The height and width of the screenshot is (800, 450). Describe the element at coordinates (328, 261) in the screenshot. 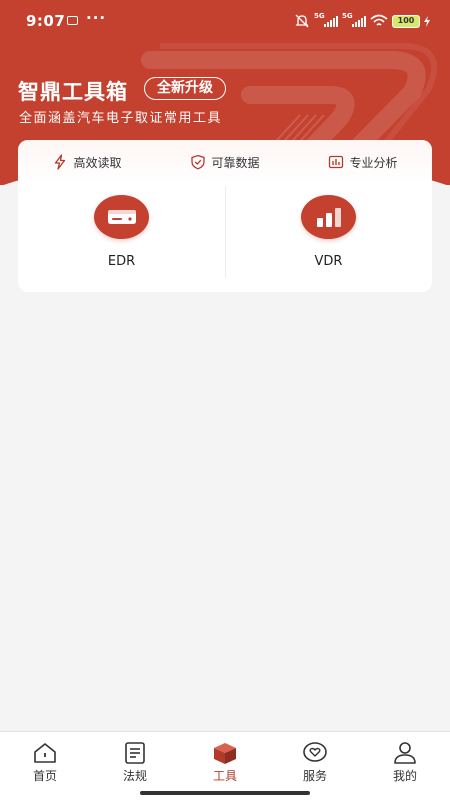

I see `tool-label: VDR` at that location.